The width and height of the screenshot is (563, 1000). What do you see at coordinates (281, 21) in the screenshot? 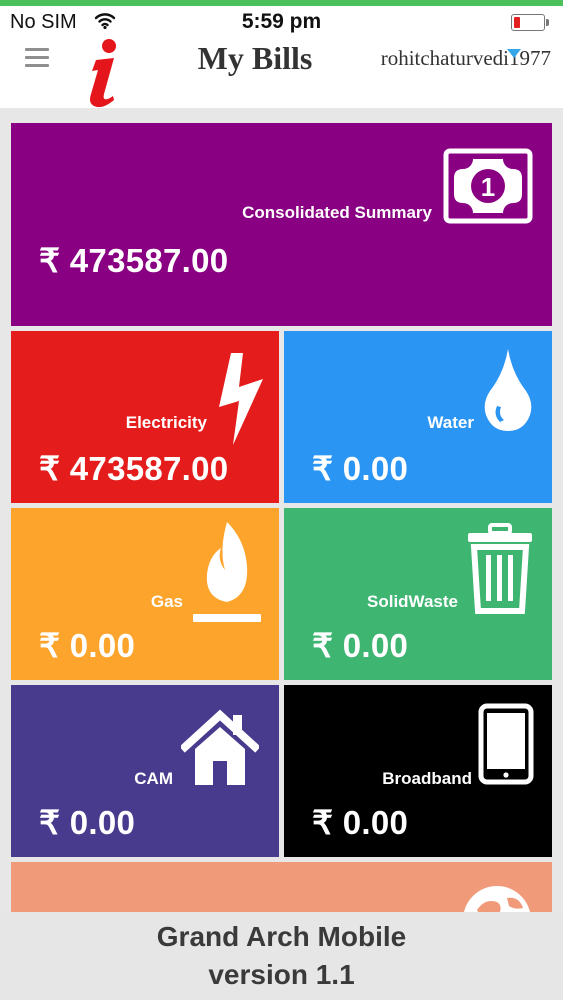
I see `status-time: 5:59 pm` at bounding box center [281, 21].